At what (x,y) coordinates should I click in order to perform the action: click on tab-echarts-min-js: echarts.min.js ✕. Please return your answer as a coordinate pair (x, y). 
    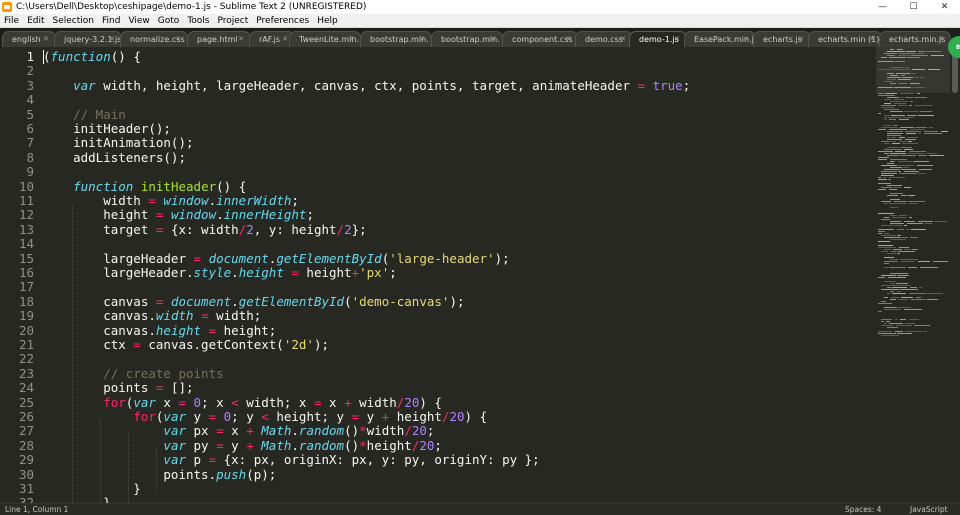
    Looking at the image, I should click on (915, 39).